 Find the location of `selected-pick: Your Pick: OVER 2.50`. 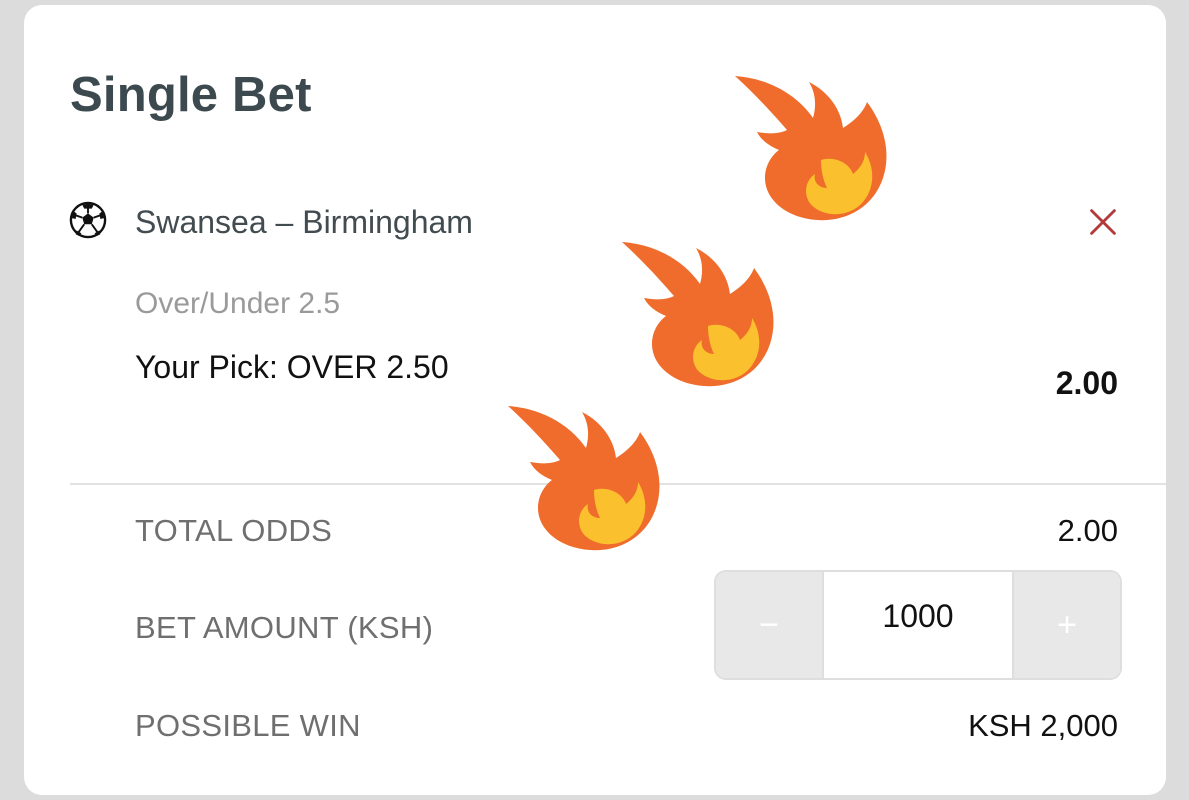

selected-pick: Your Pick: OVER 2.50 is located at coordinates (292, 367).